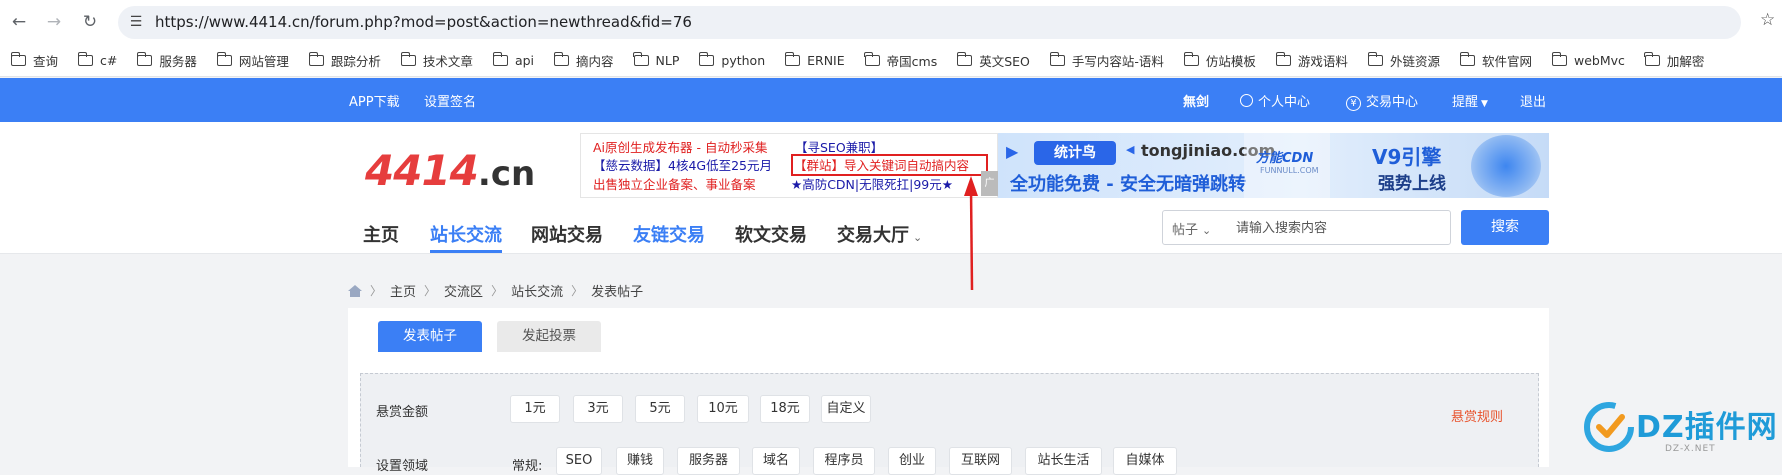  What do you see at coordinates (527, 466) in the screenshot?
I see `domain-group-label: 常规:` at bounding box center [527, 466].